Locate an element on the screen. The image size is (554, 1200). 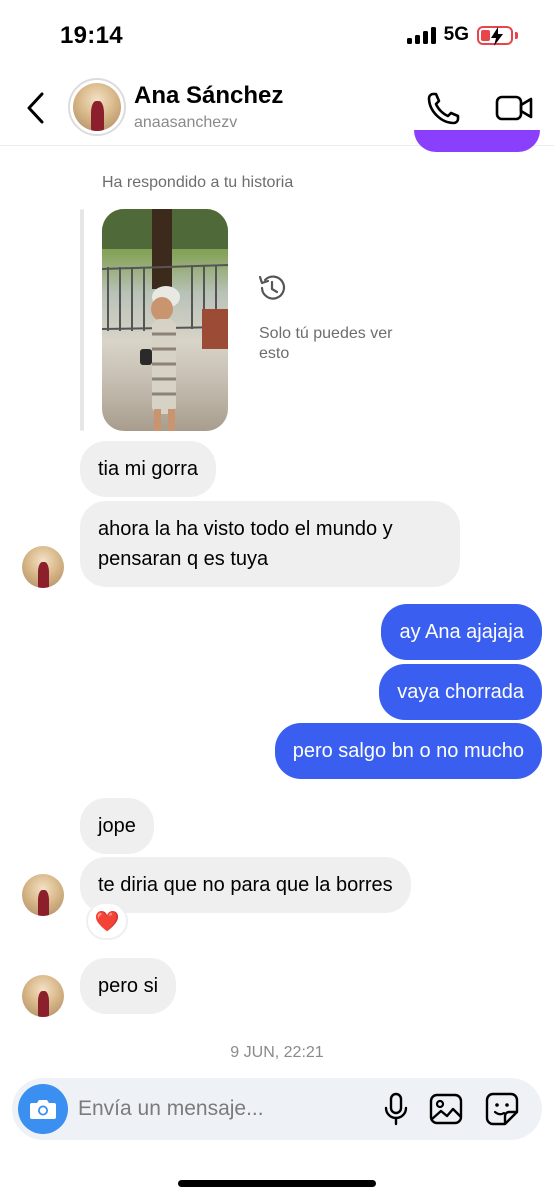
message-outgoing: pero salgo bn o no mucho is located at coordinates (408, 751).